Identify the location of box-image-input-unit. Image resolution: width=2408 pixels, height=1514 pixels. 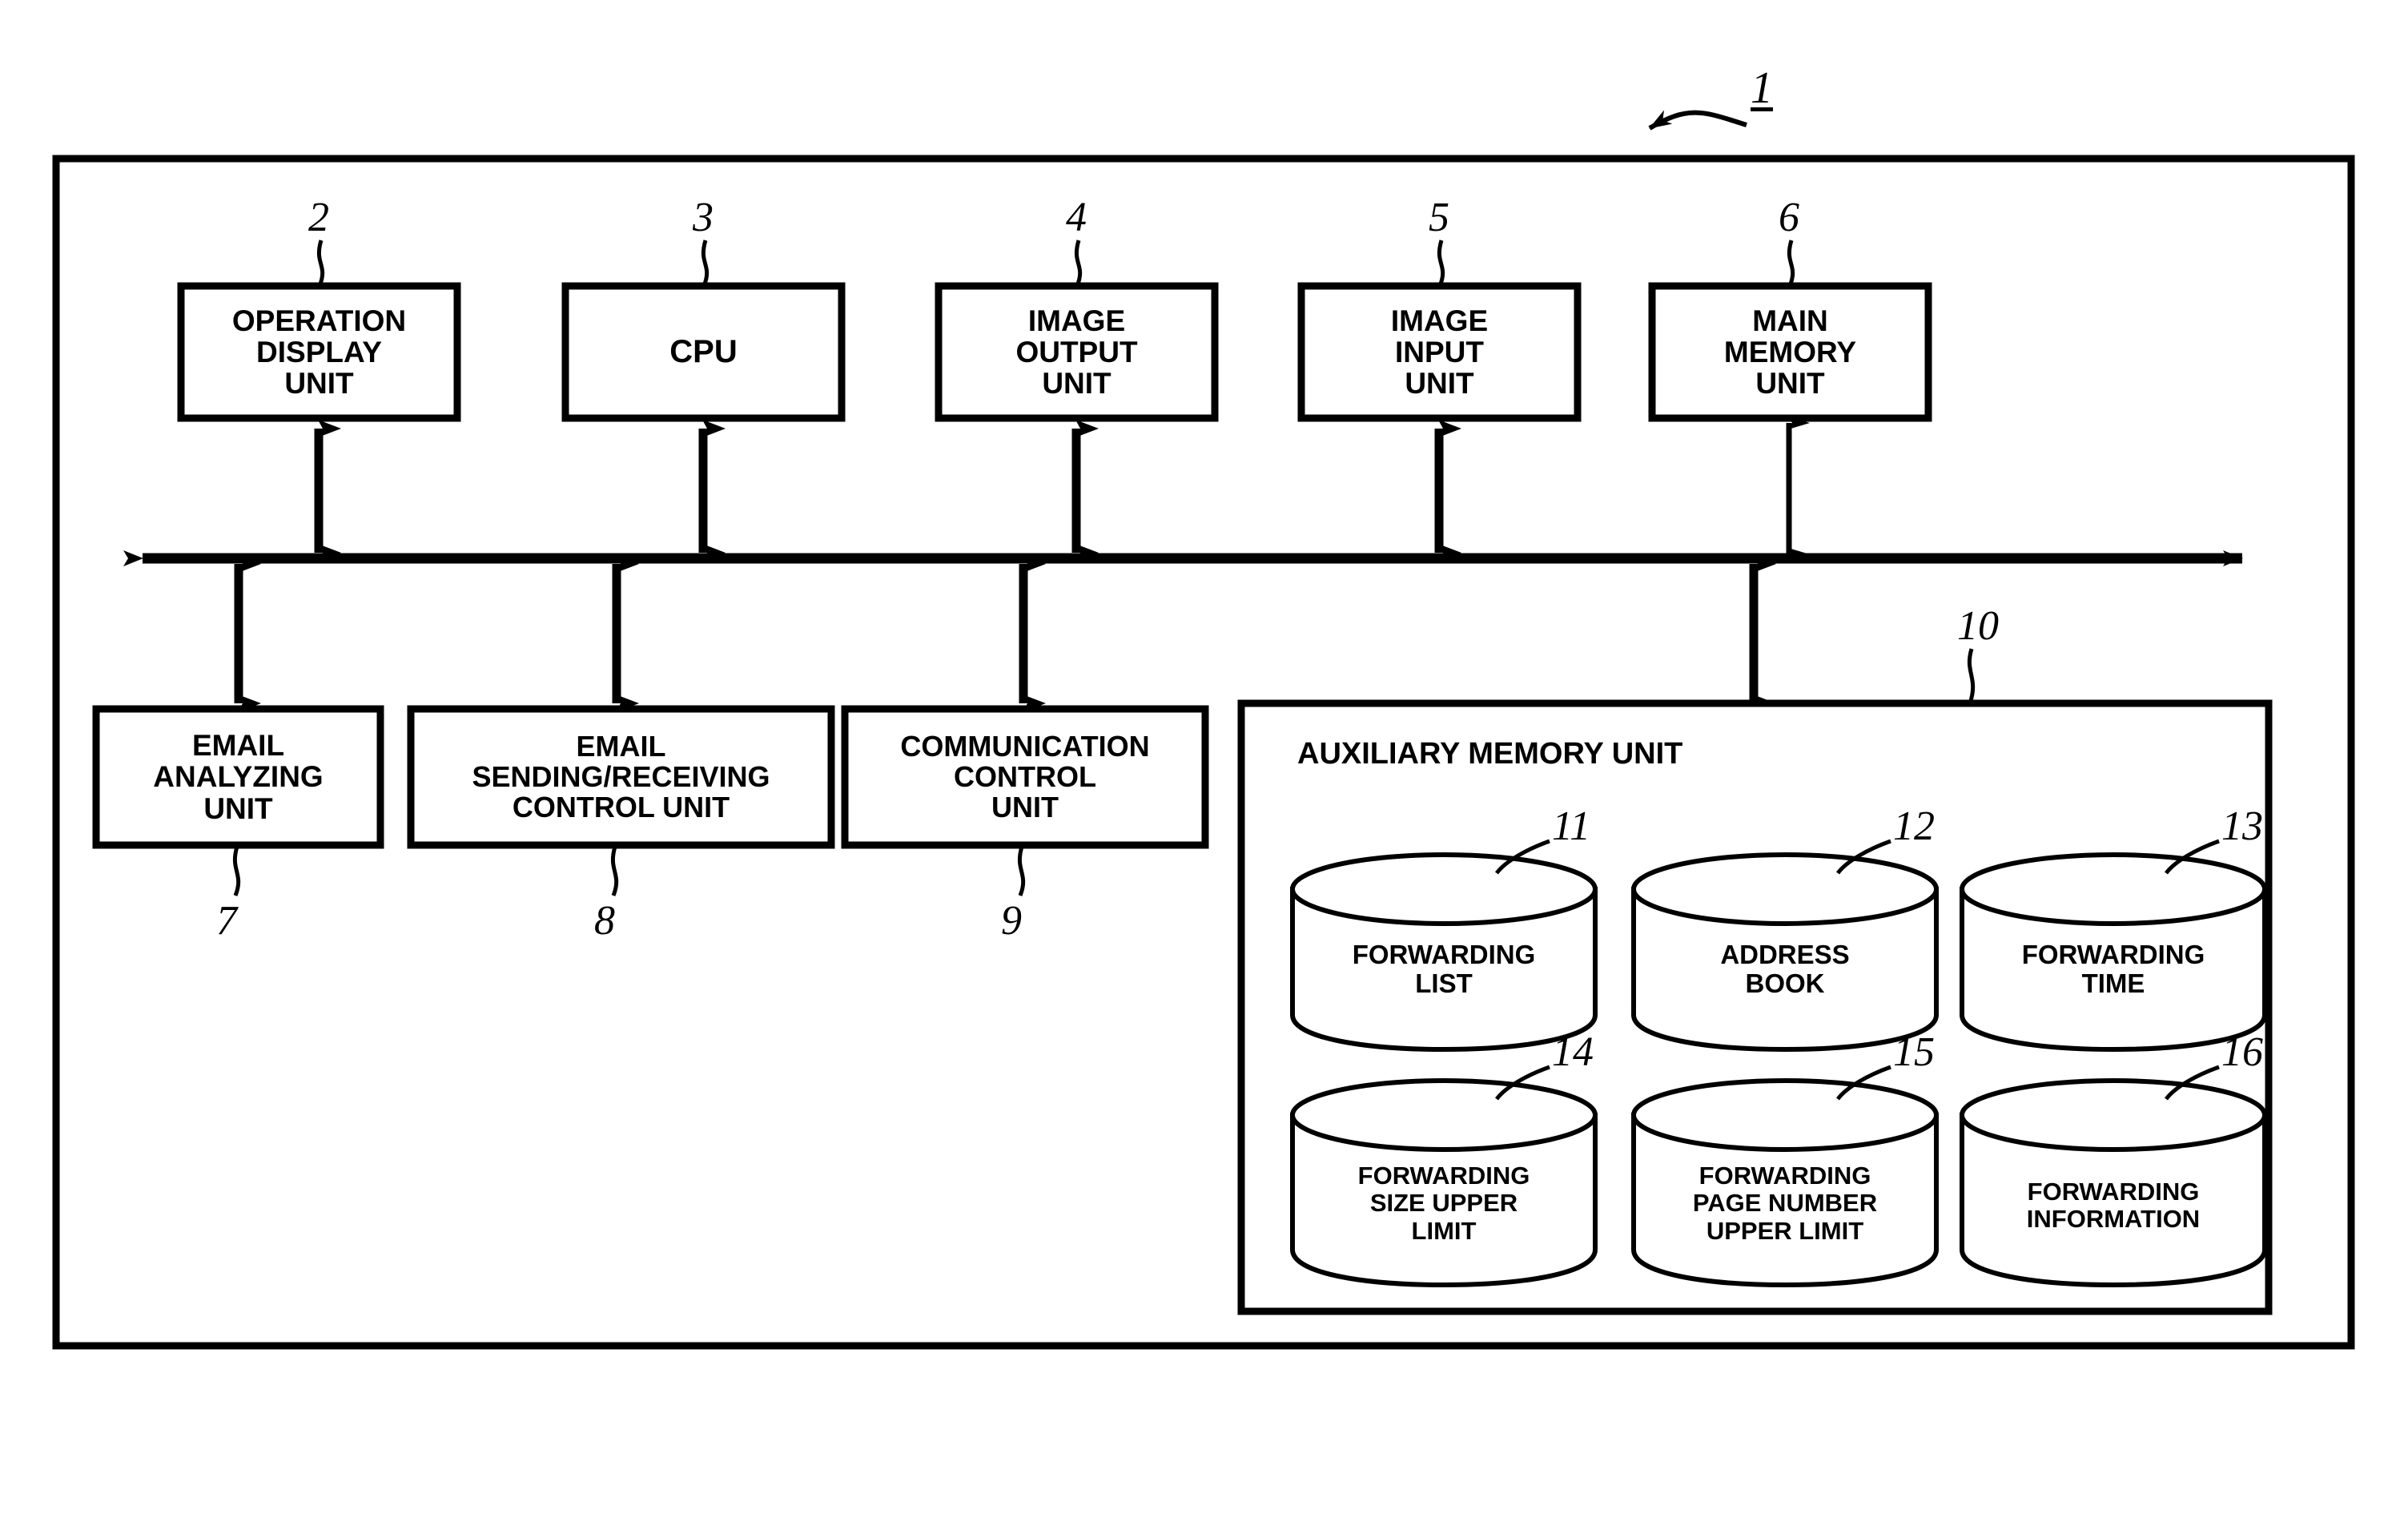
(1440, 352).